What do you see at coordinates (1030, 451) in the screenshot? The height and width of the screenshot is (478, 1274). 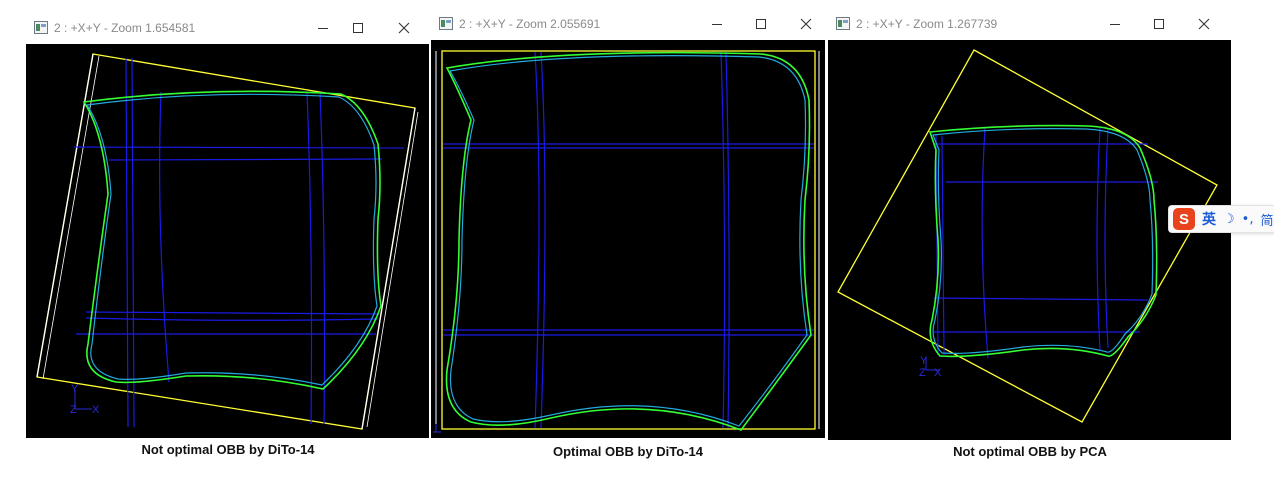 I see `caption-3: Not optimal OBB by PCA` at bounding box center [1030, 451].